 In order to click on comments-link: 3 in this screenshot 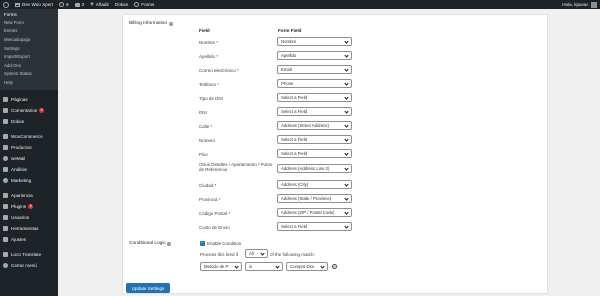, I will do `click(80, 4)`.